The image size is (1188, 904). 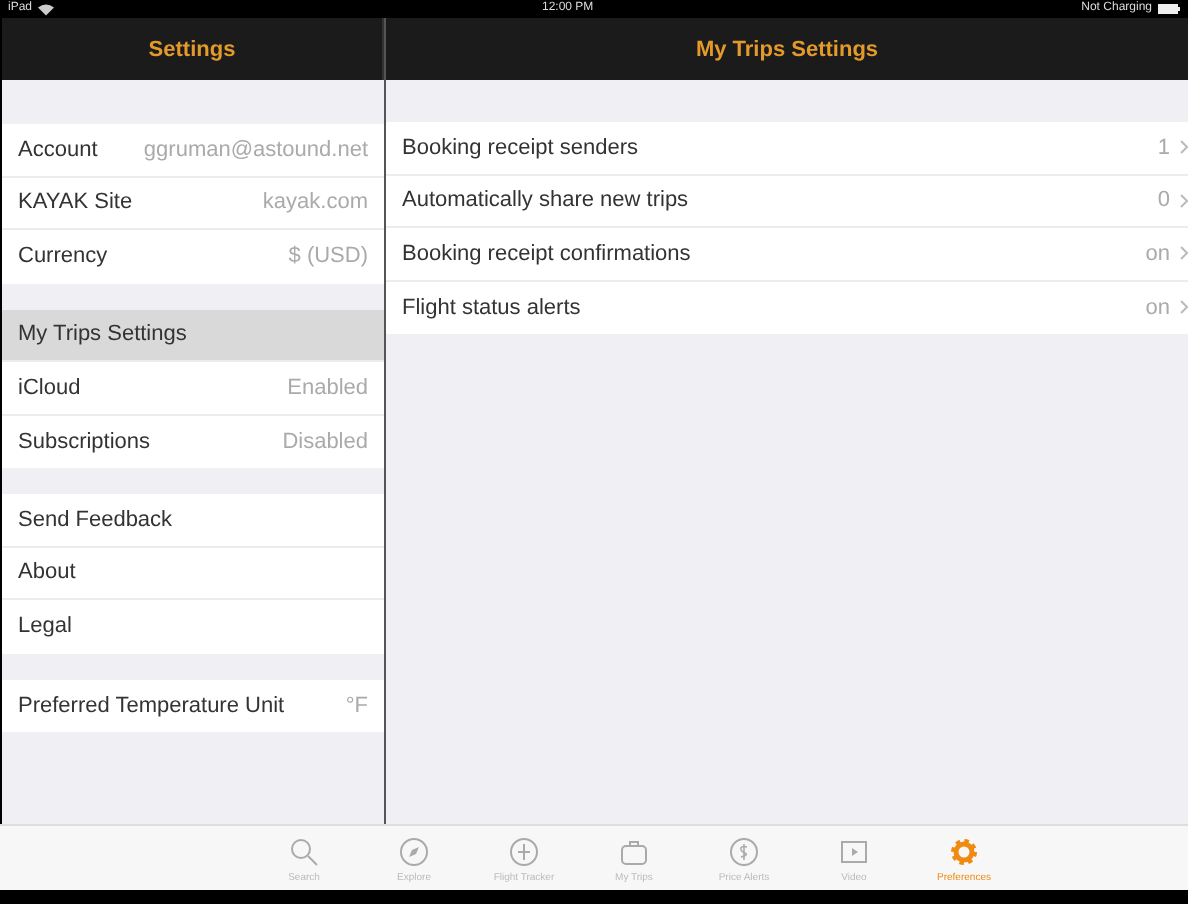 What do you see at coordinates (634, 852) in the screenshot?
I see `suitcase-icon` at bounding box center [634, 852].